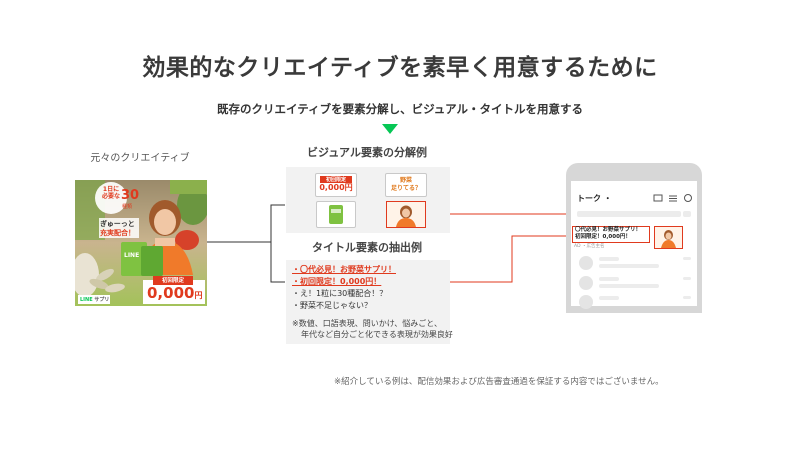 This screenshot has width=800, height=450. What do you see at coordinates (405, 180) in the screenshot?
I see `thumb-copy-line1: 野菜` at bounding box center [405, 180].